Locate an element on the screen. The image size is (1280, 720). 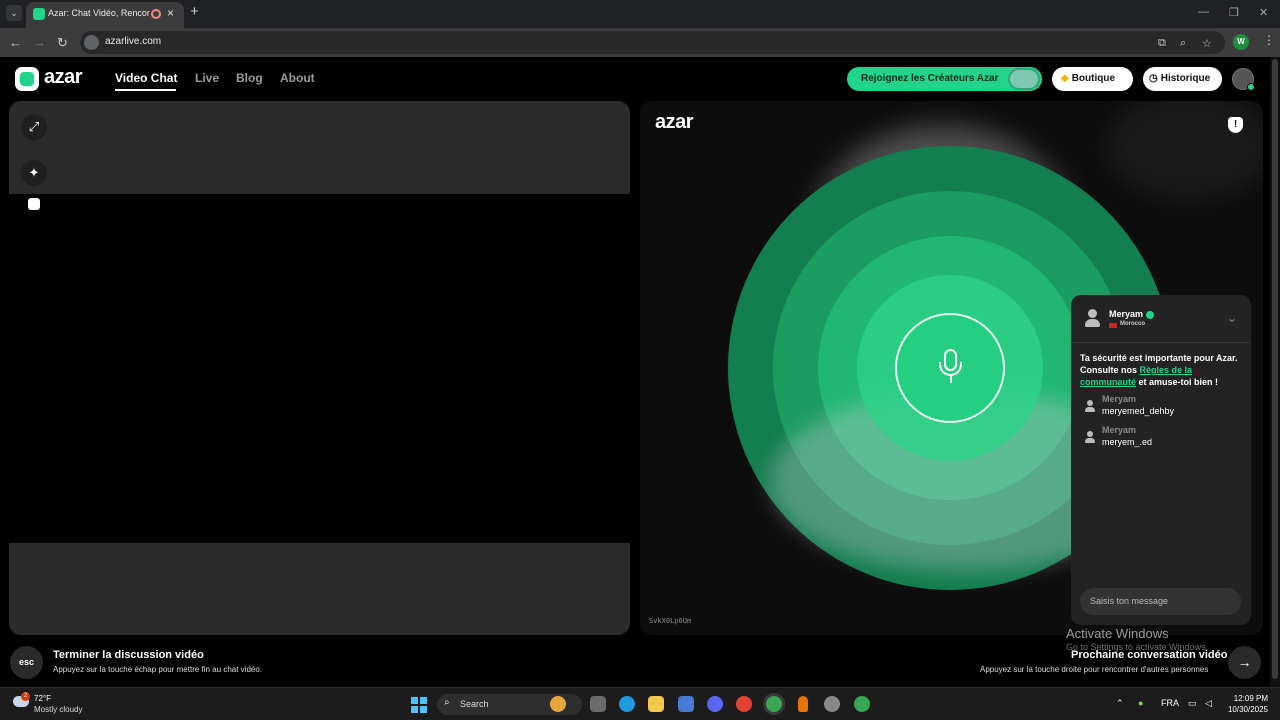
search-icon: ⌕ is located at coordinates (447, 702).